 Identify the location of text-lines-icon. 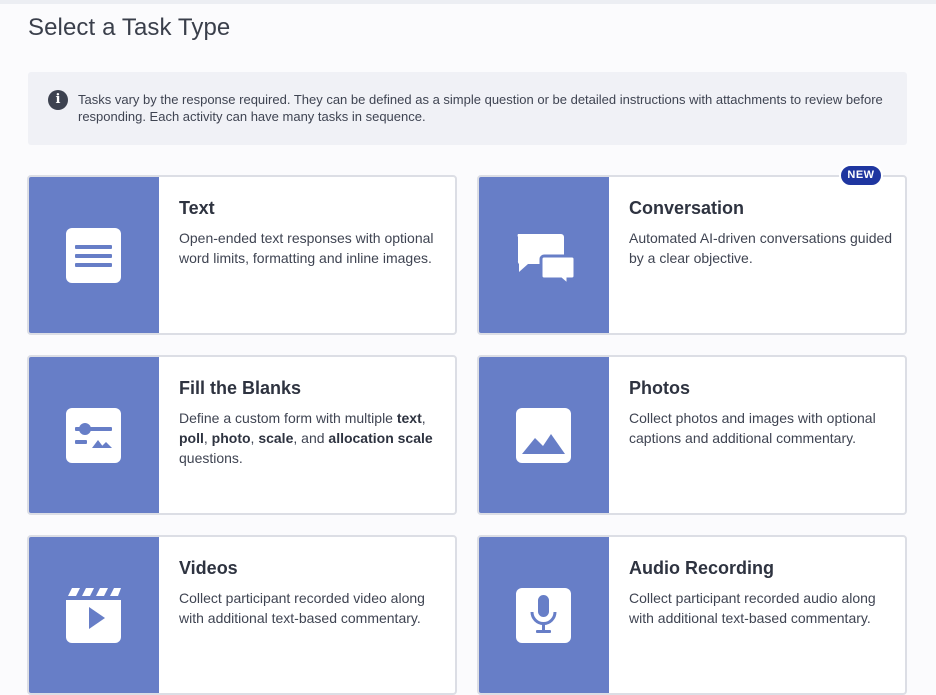
(93, 255).